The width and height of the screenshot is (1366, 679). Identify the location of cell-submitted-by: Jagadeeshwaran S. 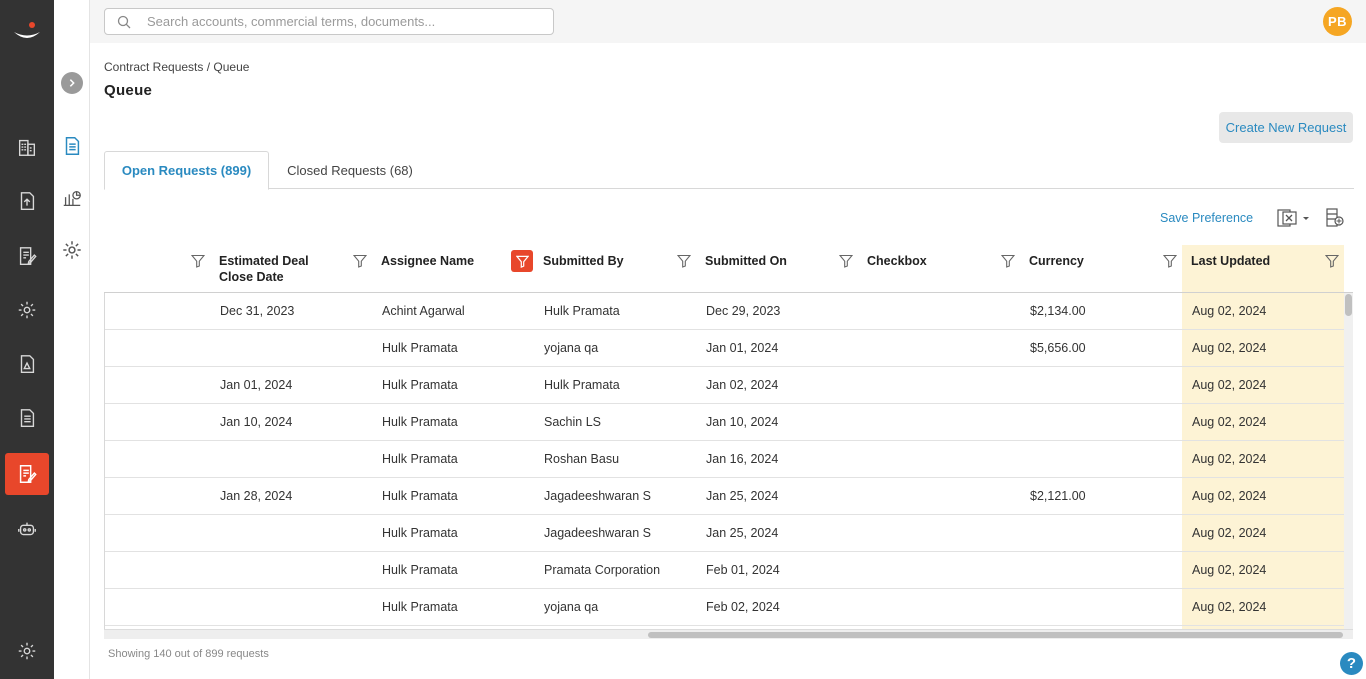
(598, 533).